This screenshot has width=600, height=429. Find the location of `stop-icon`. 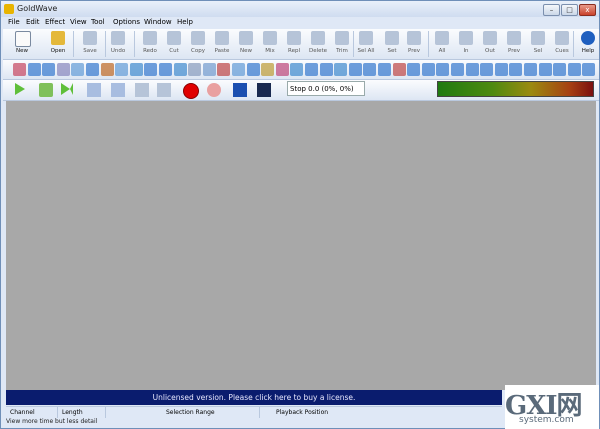

stop-icon is located at coordinates (164, 90).